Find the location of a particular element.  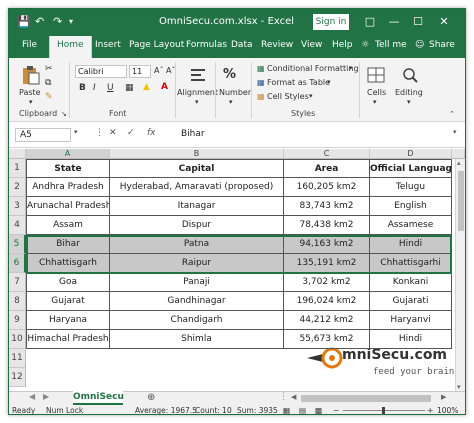

share-button: Share is located at coordinates (442, 45).